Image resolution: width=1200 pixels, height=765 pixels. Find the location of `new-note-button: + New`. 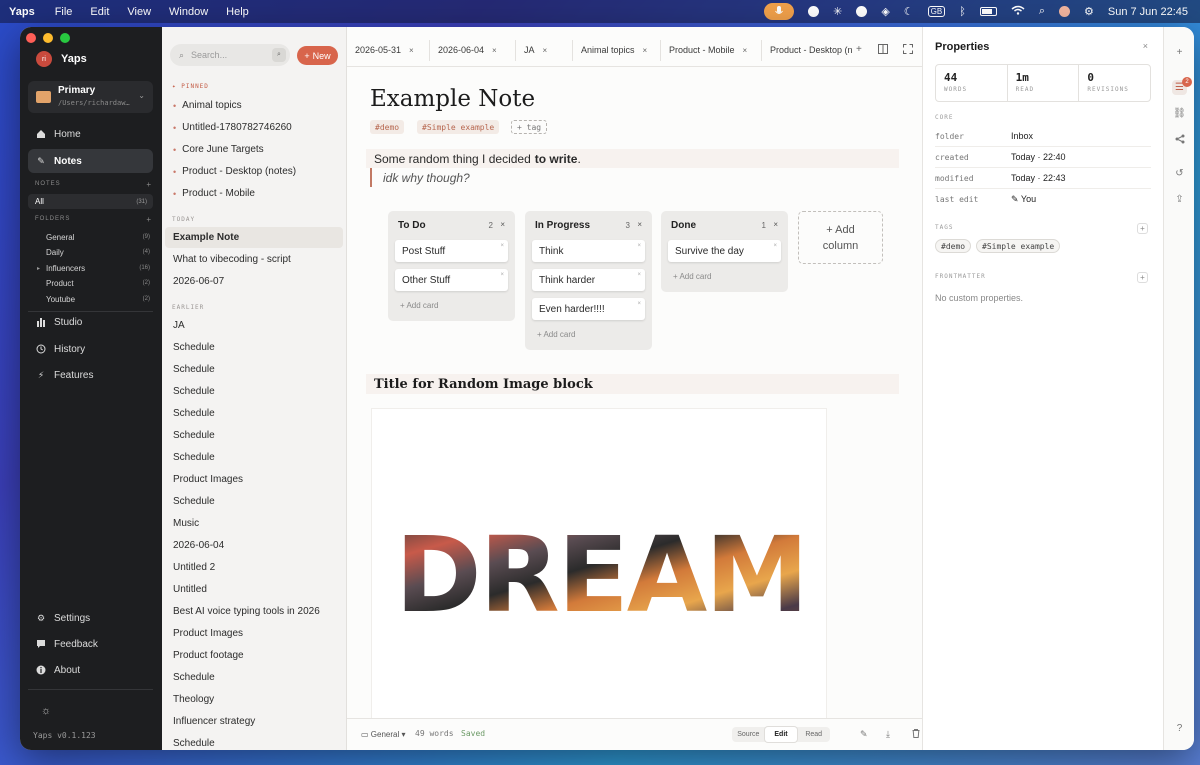

new-note-button: + New is located at coordinates (317, 55).